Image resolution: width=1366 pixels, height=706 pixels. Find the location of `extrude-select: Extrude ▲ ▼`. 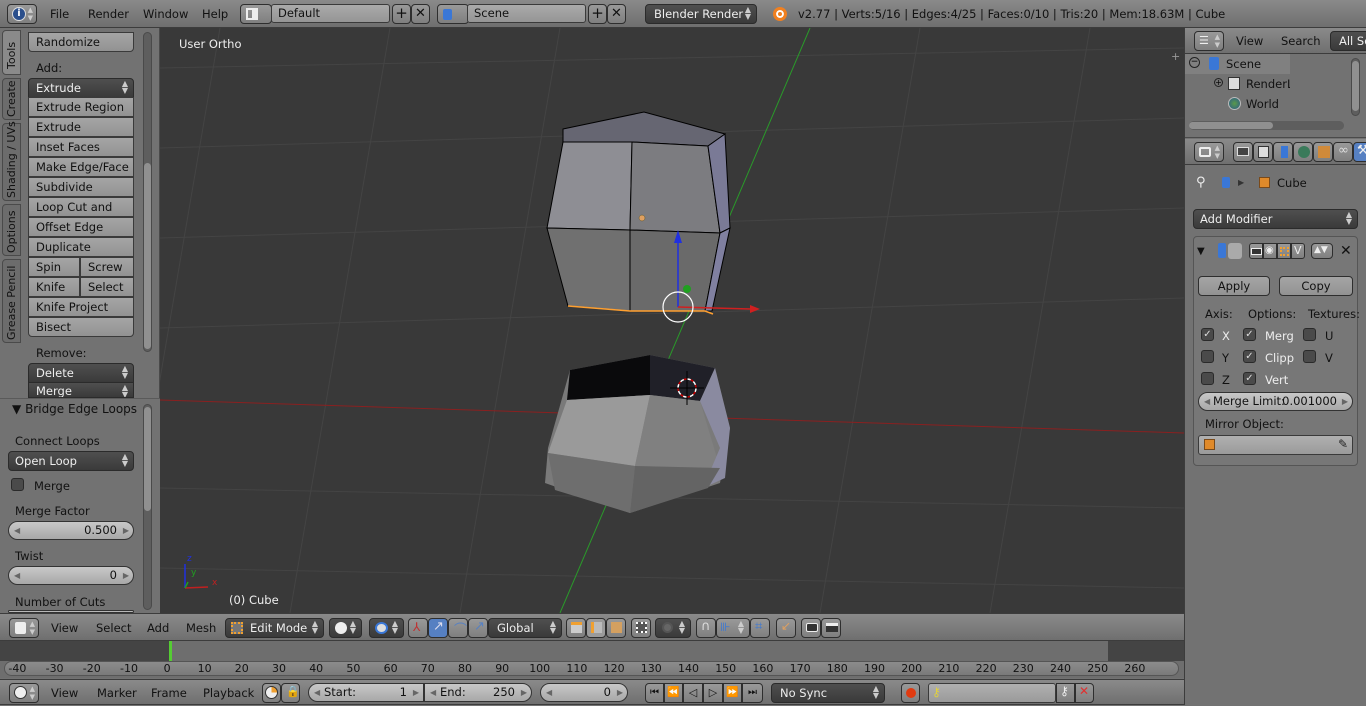

extrude-select: Extrude ▲ ▼ is located at coordinates (81, 88).